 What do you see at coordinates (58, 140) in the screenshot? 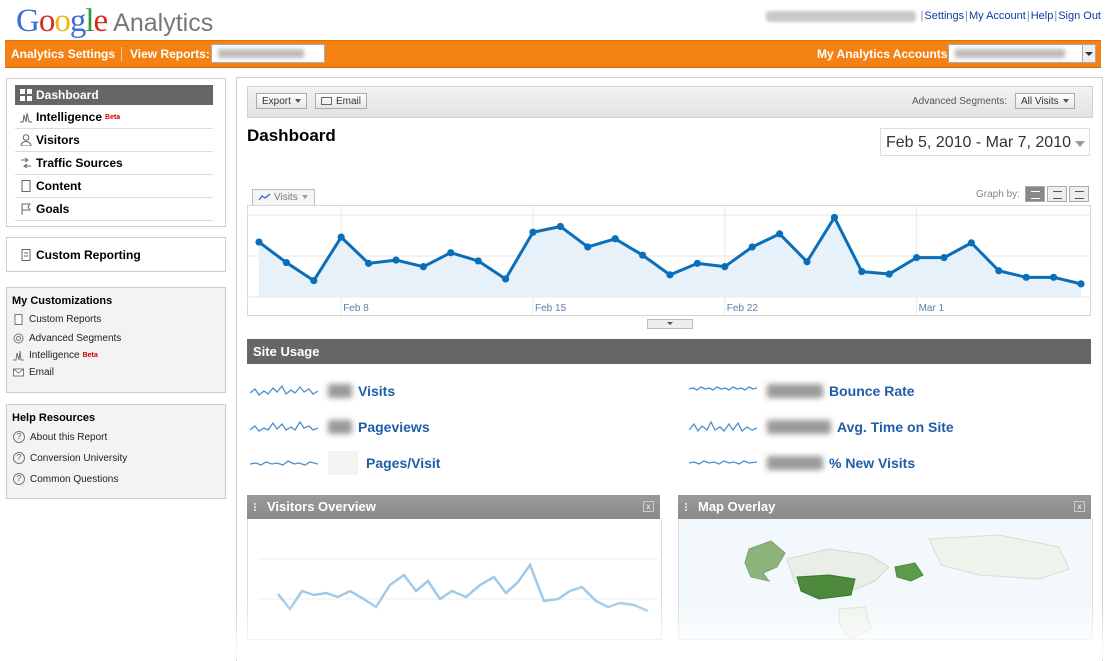
I see `nav-visitors-label: Visitors` at bounding box center [58, 140].